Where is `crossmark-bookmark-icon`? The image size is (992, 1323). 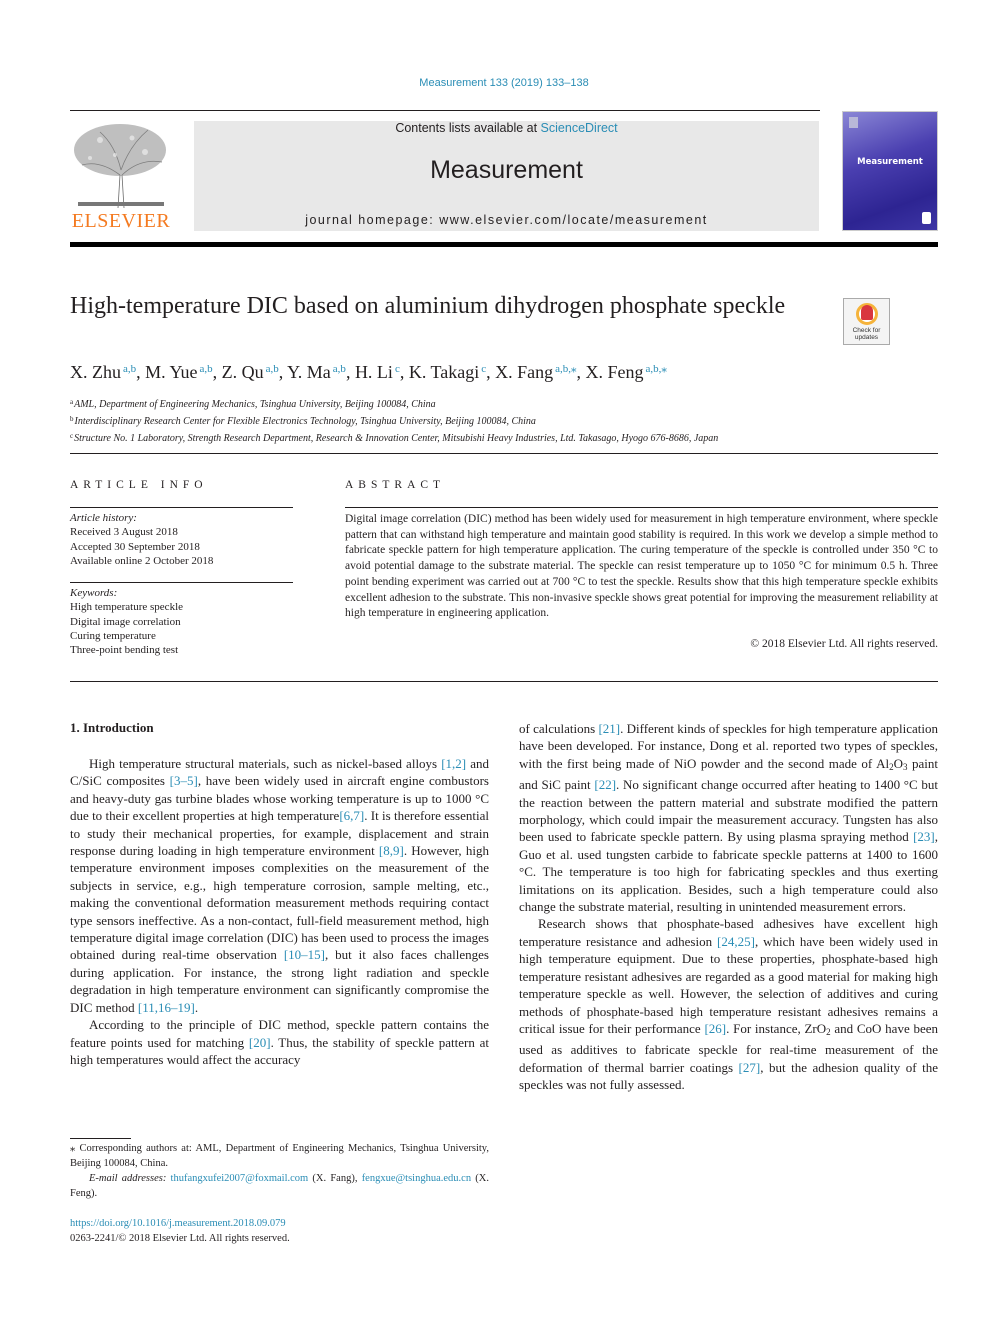 crossmark-bookmark-icon is located at coordinates (867, 312).